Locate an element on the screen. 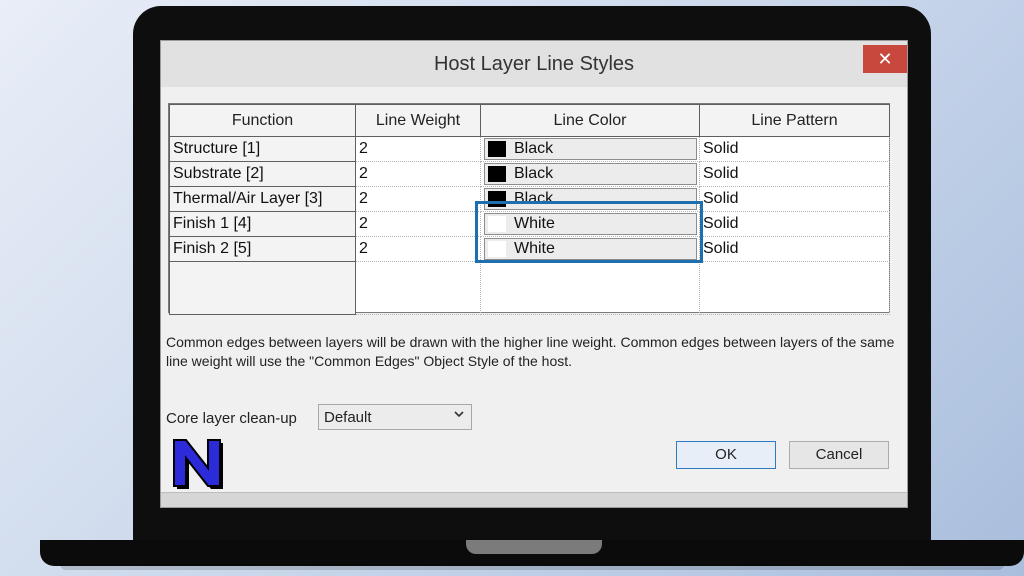 The width and height of the screenshot is (1024, 576). empty-function-cell is located at coordinates (262, 288).